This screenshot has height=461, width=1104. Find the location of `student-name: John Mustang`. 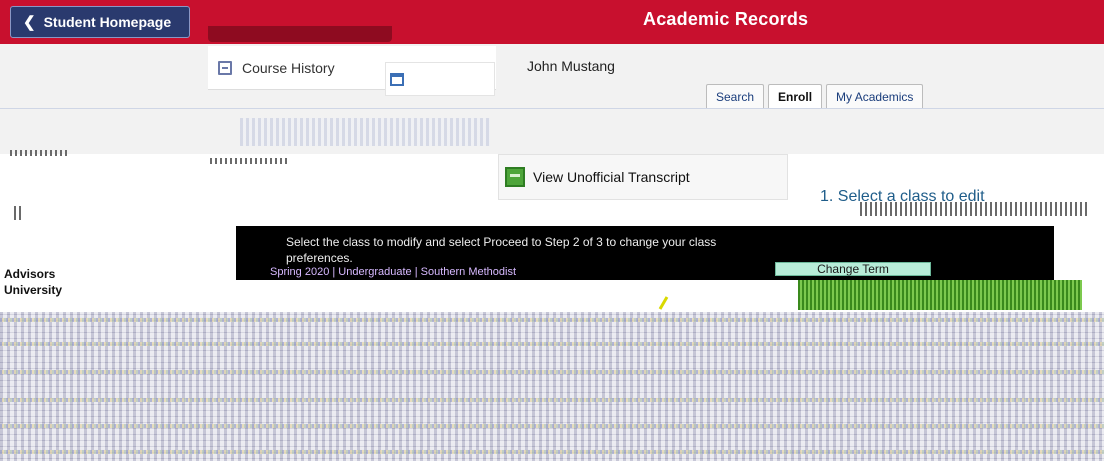

student-name: John Mustang is located at coordinates (571, 66).